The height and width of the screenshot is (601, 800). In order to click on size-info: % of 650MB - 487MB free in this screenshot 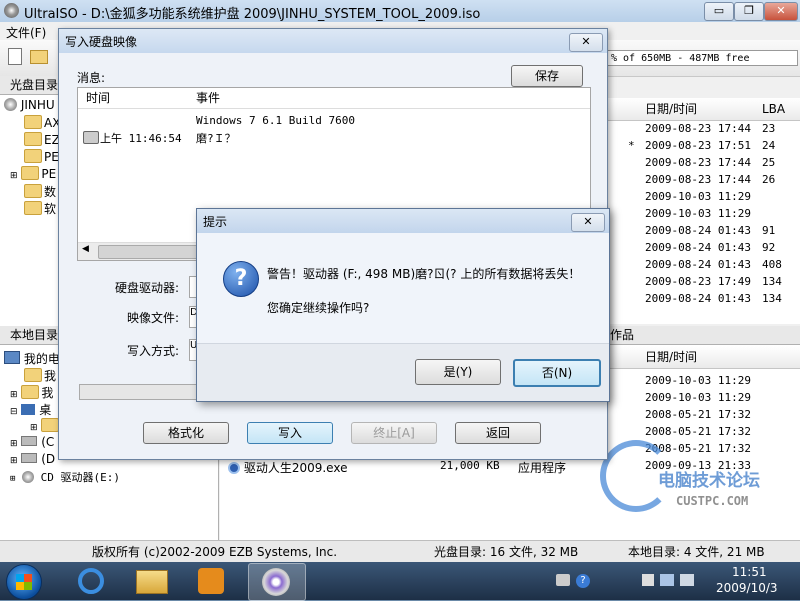, I will do `click(702, 58)`.